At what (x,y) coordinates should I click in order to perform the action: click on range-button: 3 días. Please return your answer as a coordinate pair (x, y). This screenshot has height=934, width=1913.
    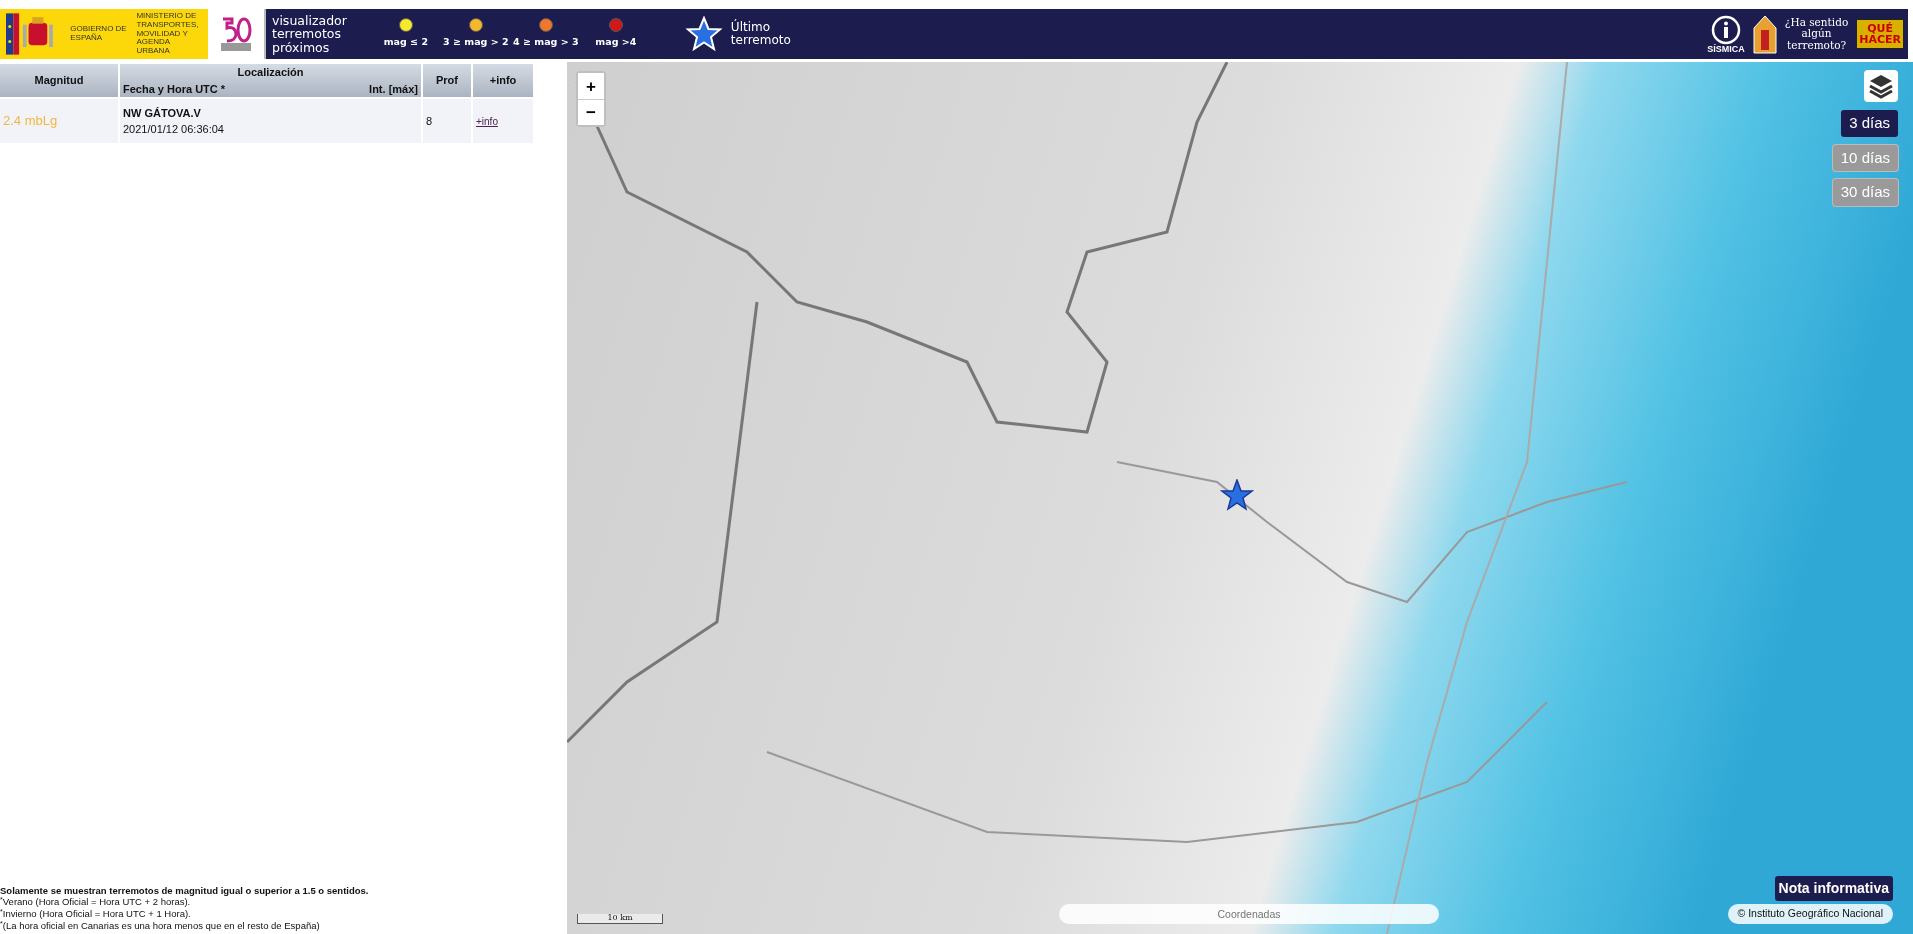
    Looking at the image, I should click on (1869, 123).